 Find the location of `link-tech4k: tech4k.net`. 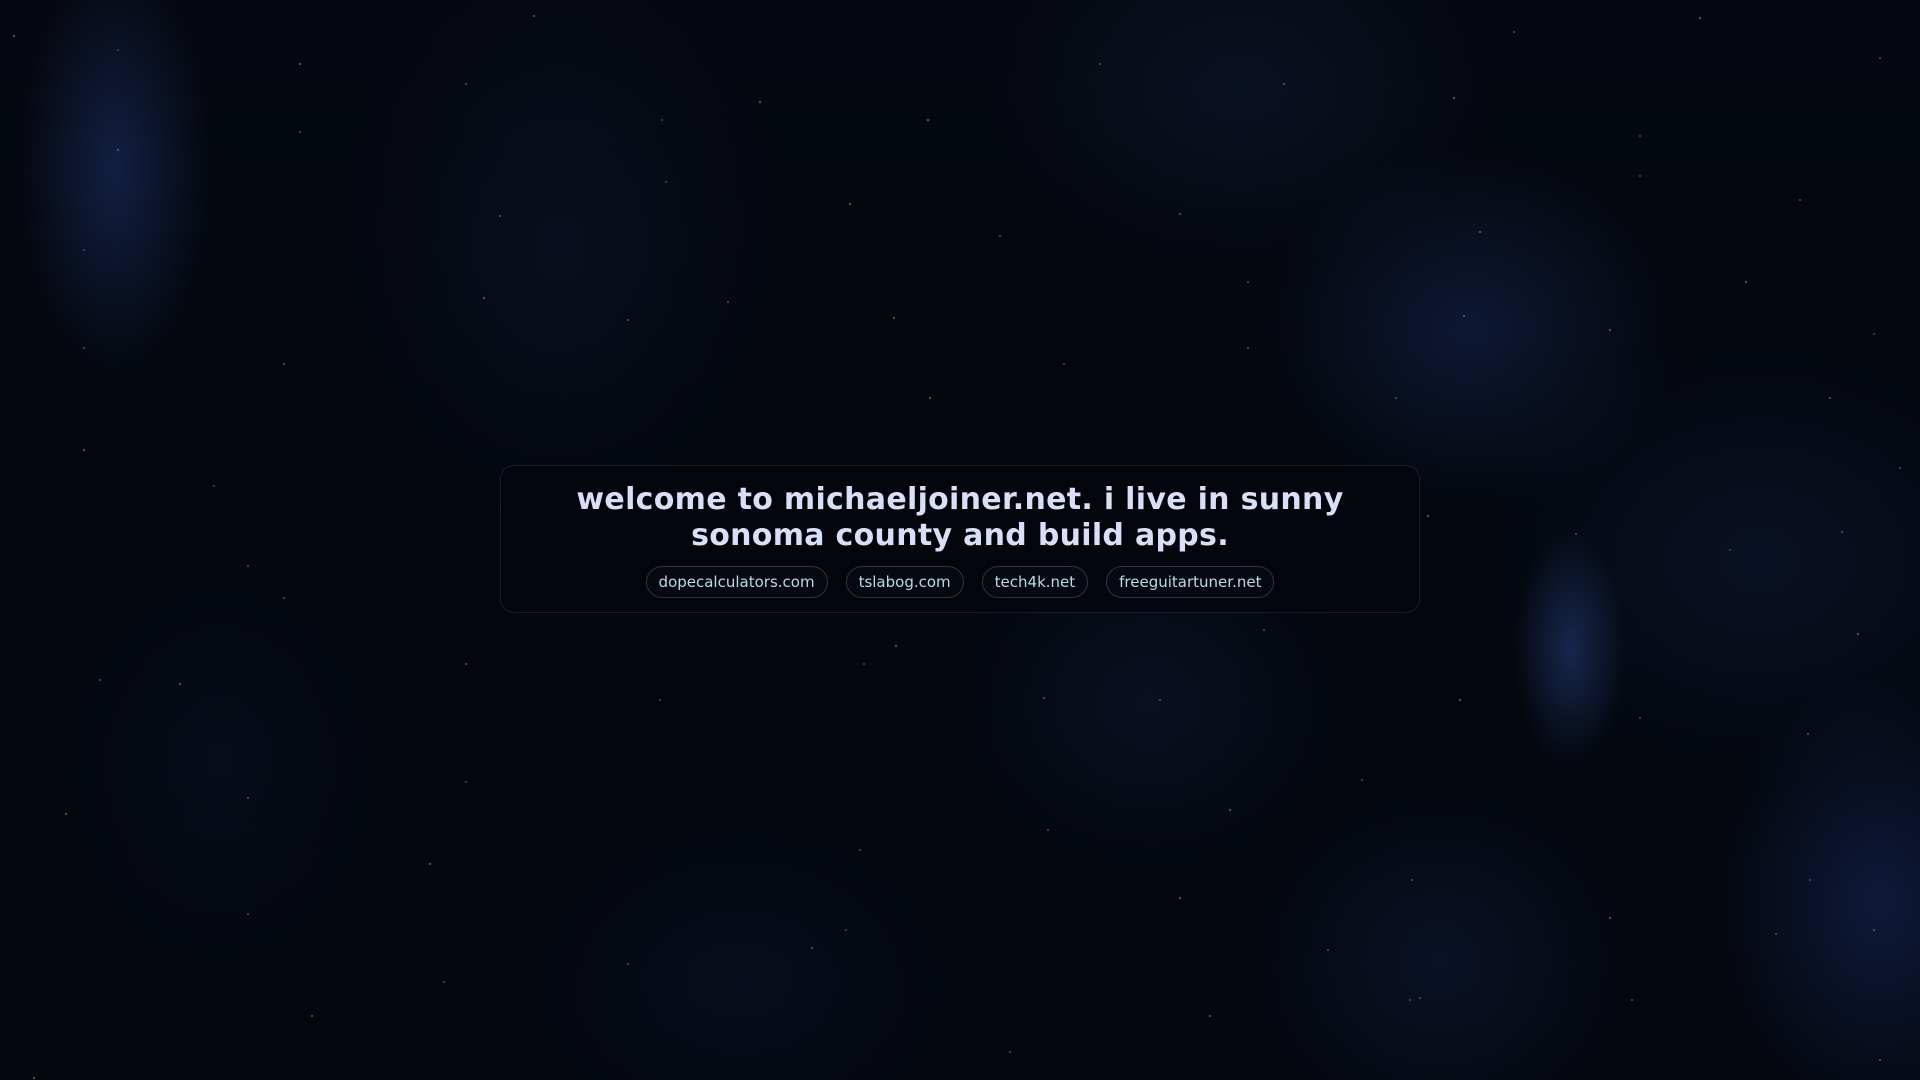

link-tech4k: tech4k.net is located at coordinates (1035, 582).